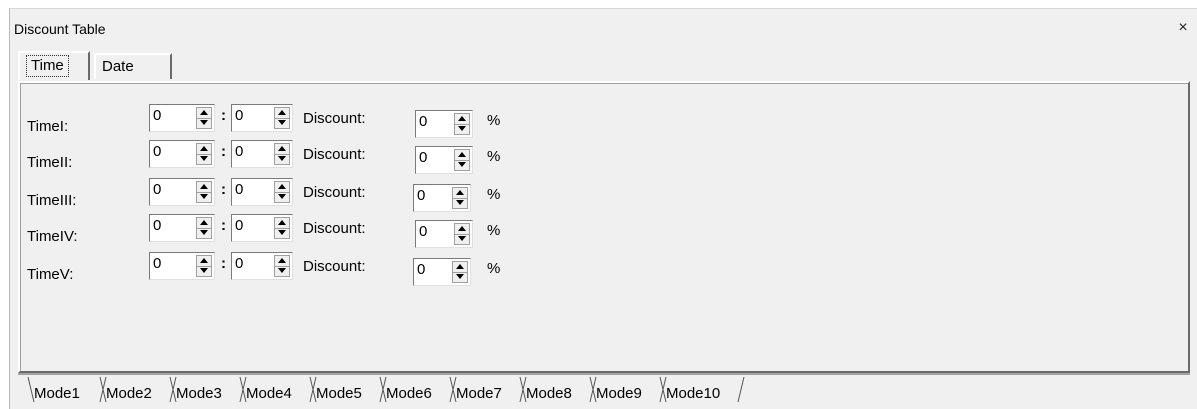 The image size is (1197, 409). I want to click on tab-mode2: Mode2, so click(129, 393).